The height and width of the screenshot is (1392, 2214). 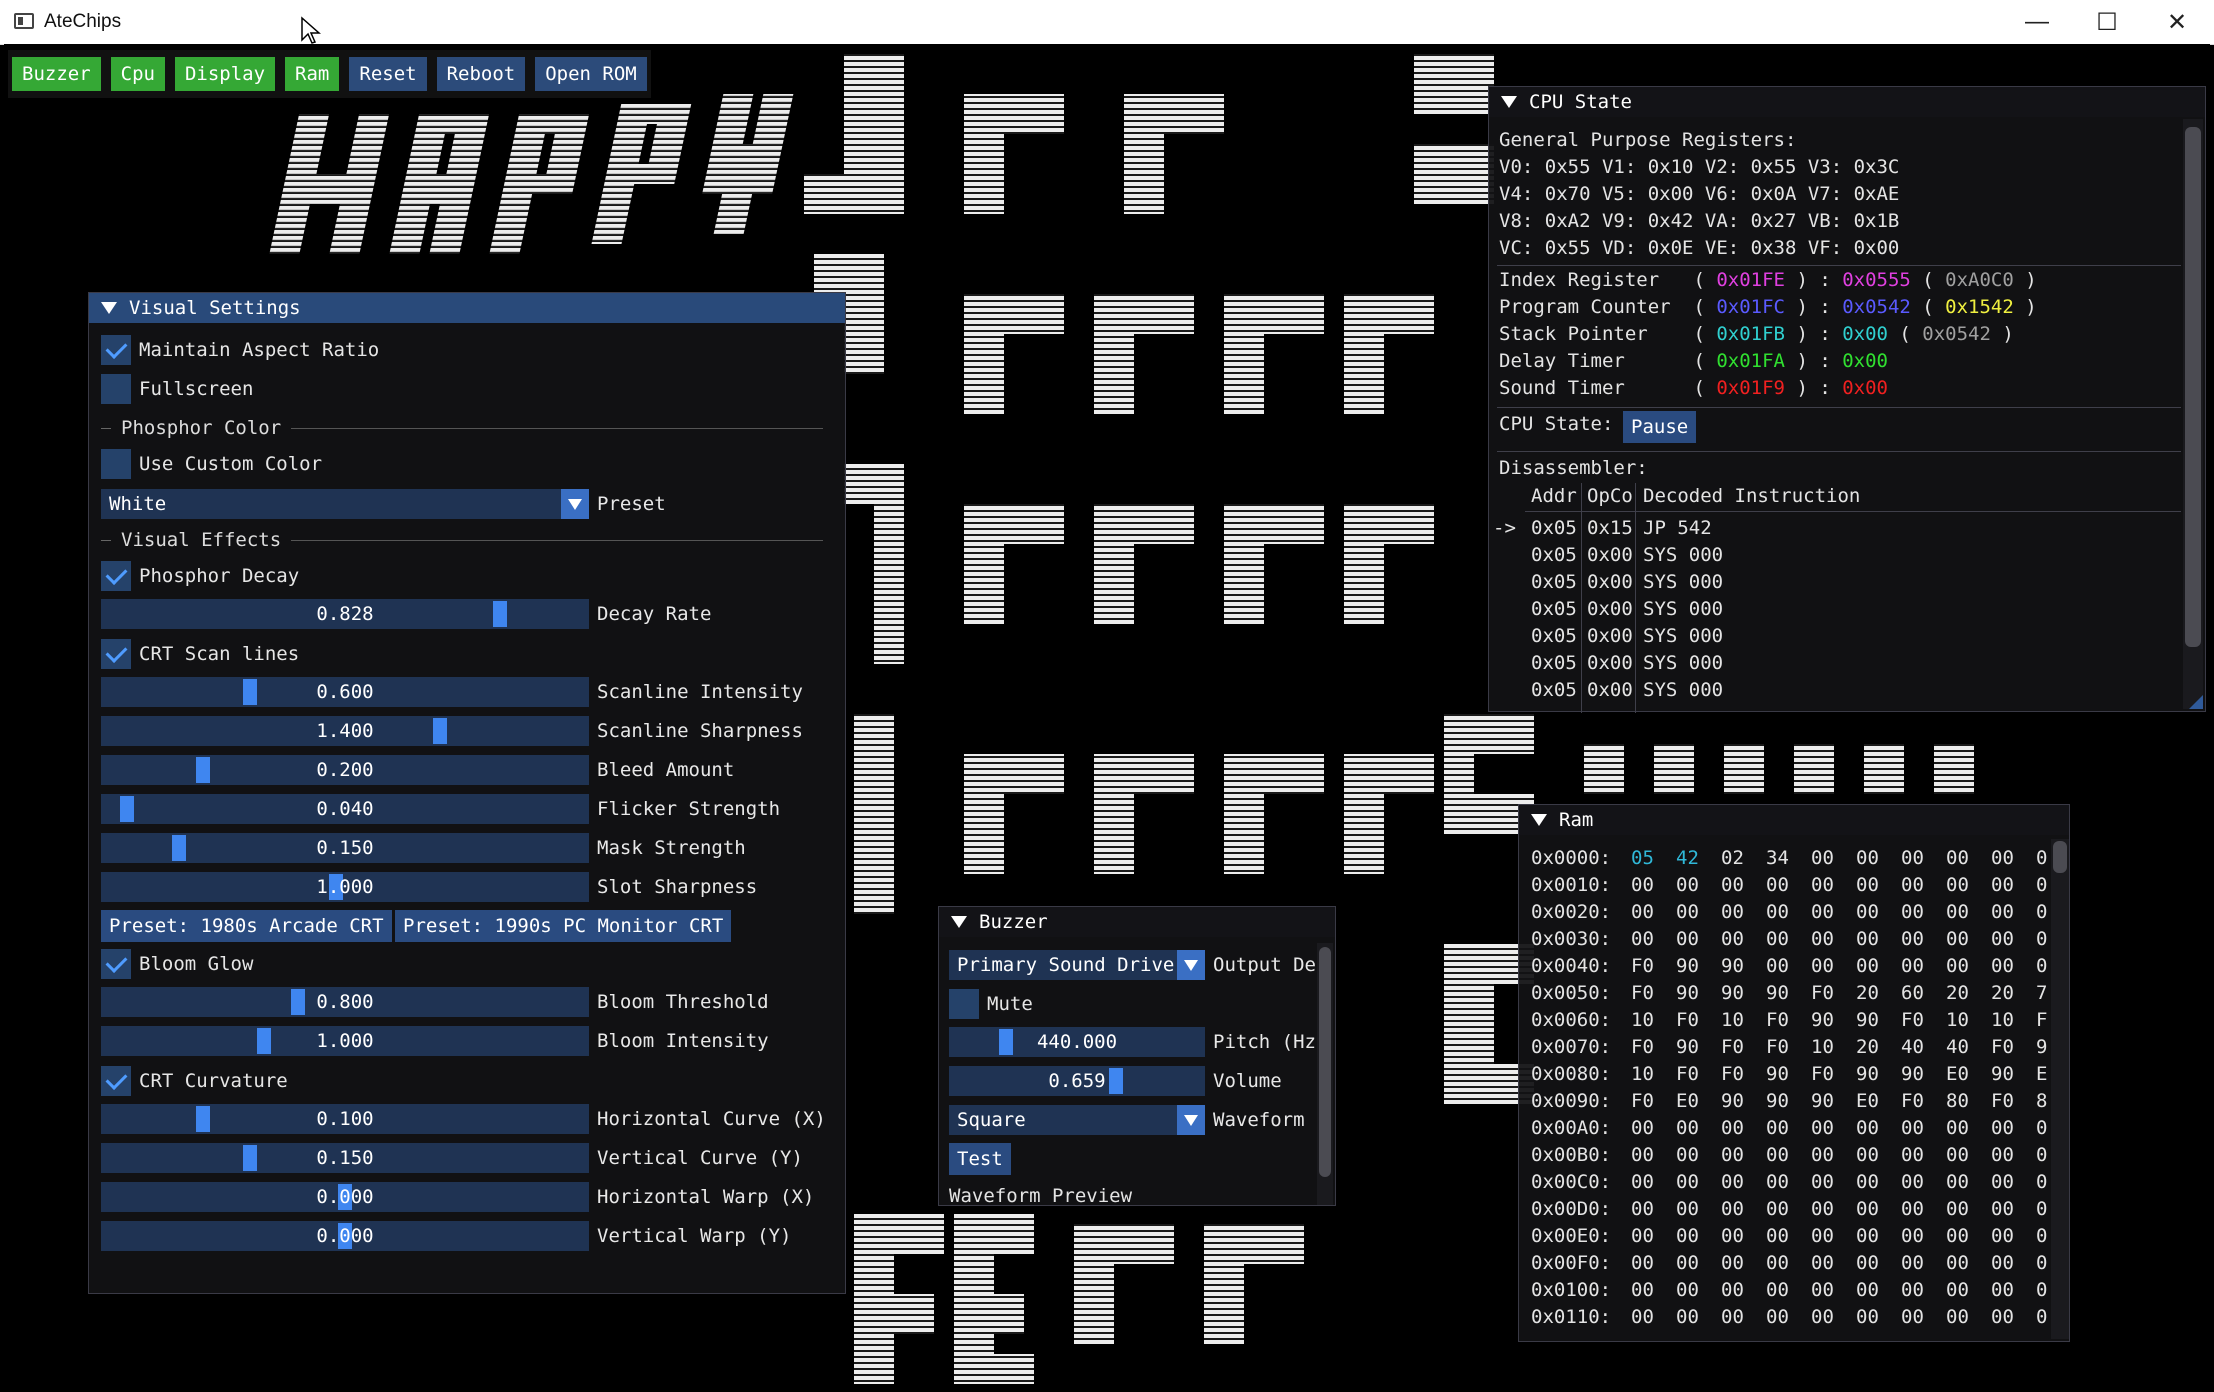 What do you see at coordinates (1325, 1062) in the screenshot?
I see `scroll-thumb` at bounding box center [1325, 1062].